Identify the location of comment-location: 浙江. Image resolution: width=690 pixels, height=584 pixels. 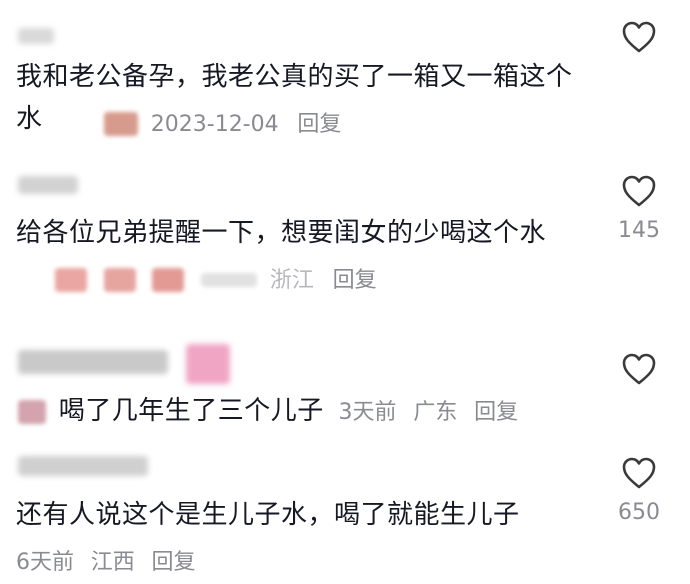
(291, 280).